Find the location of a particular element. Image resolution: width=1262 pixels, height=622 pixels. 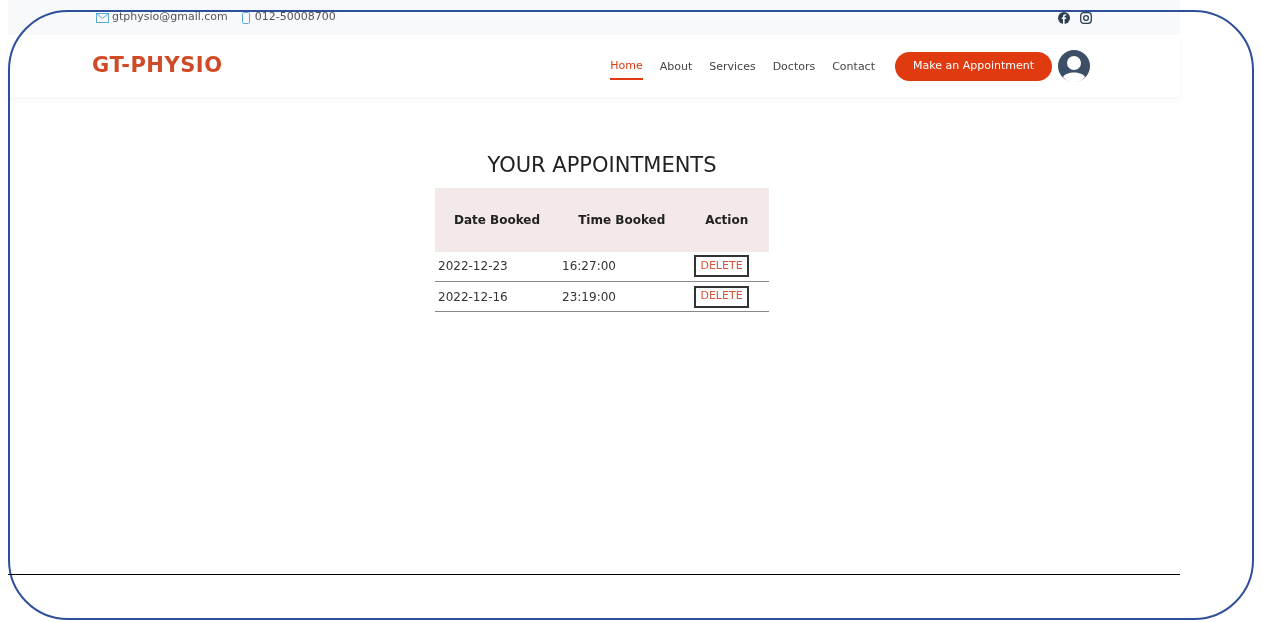

nav-link: Doctors is located at coordinates (794, 66).